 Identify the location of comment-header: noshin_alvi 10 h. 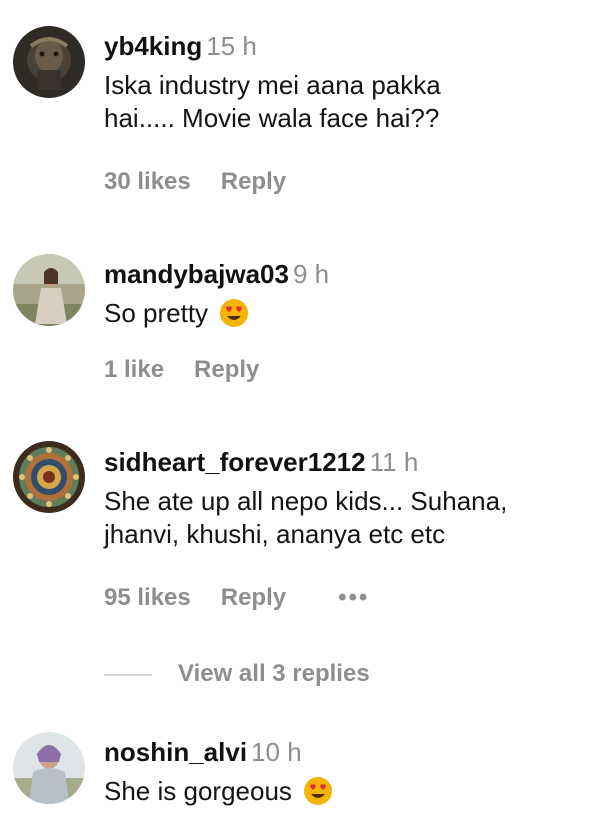
(352, 752).